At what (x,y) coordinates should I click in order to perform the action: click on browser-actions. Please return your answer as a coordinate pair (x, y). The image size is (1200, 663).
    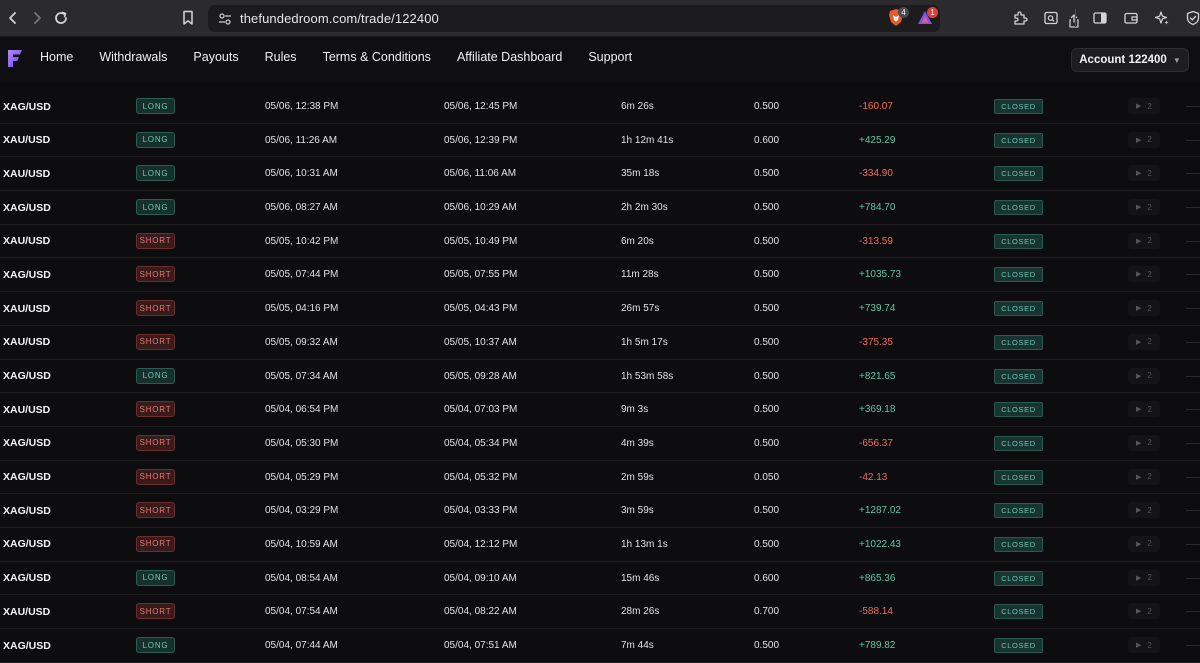
    Looking at the image, I should click on (1105, 18).